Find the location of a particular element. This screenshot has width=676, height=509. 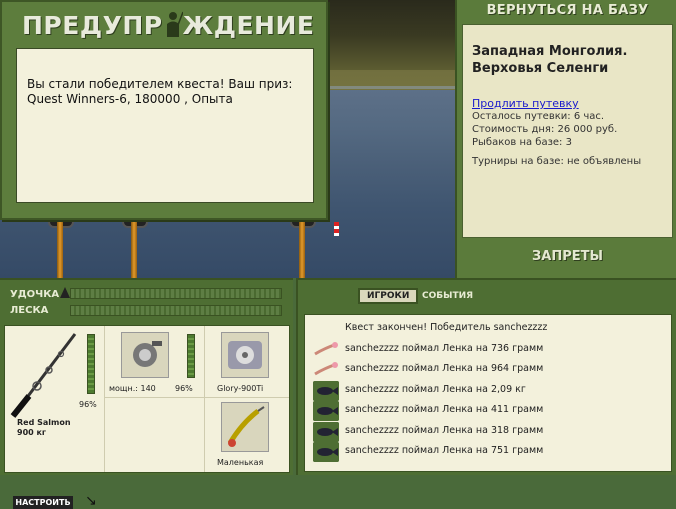

line-tension-meter is located at coordinates (176, 310).